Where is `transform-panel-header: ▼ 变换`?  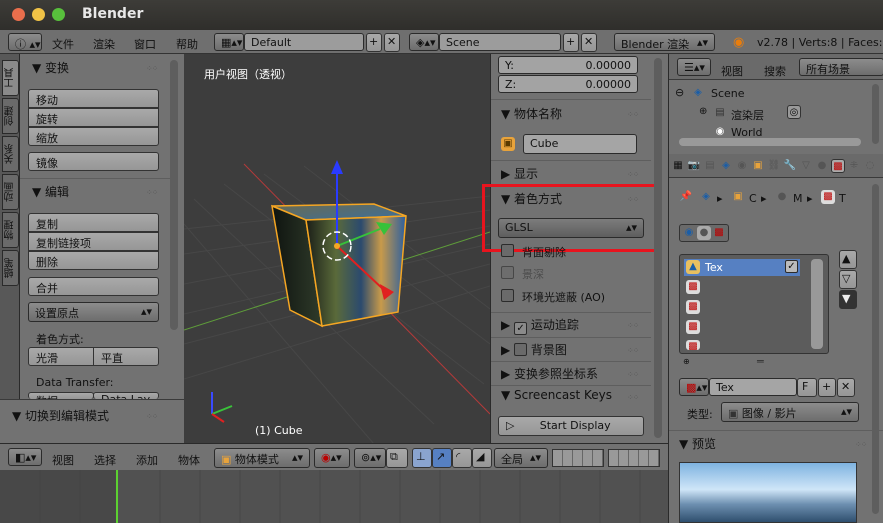
transform-panel-header: ▼ 变换 is located at coordinates (50, 69).